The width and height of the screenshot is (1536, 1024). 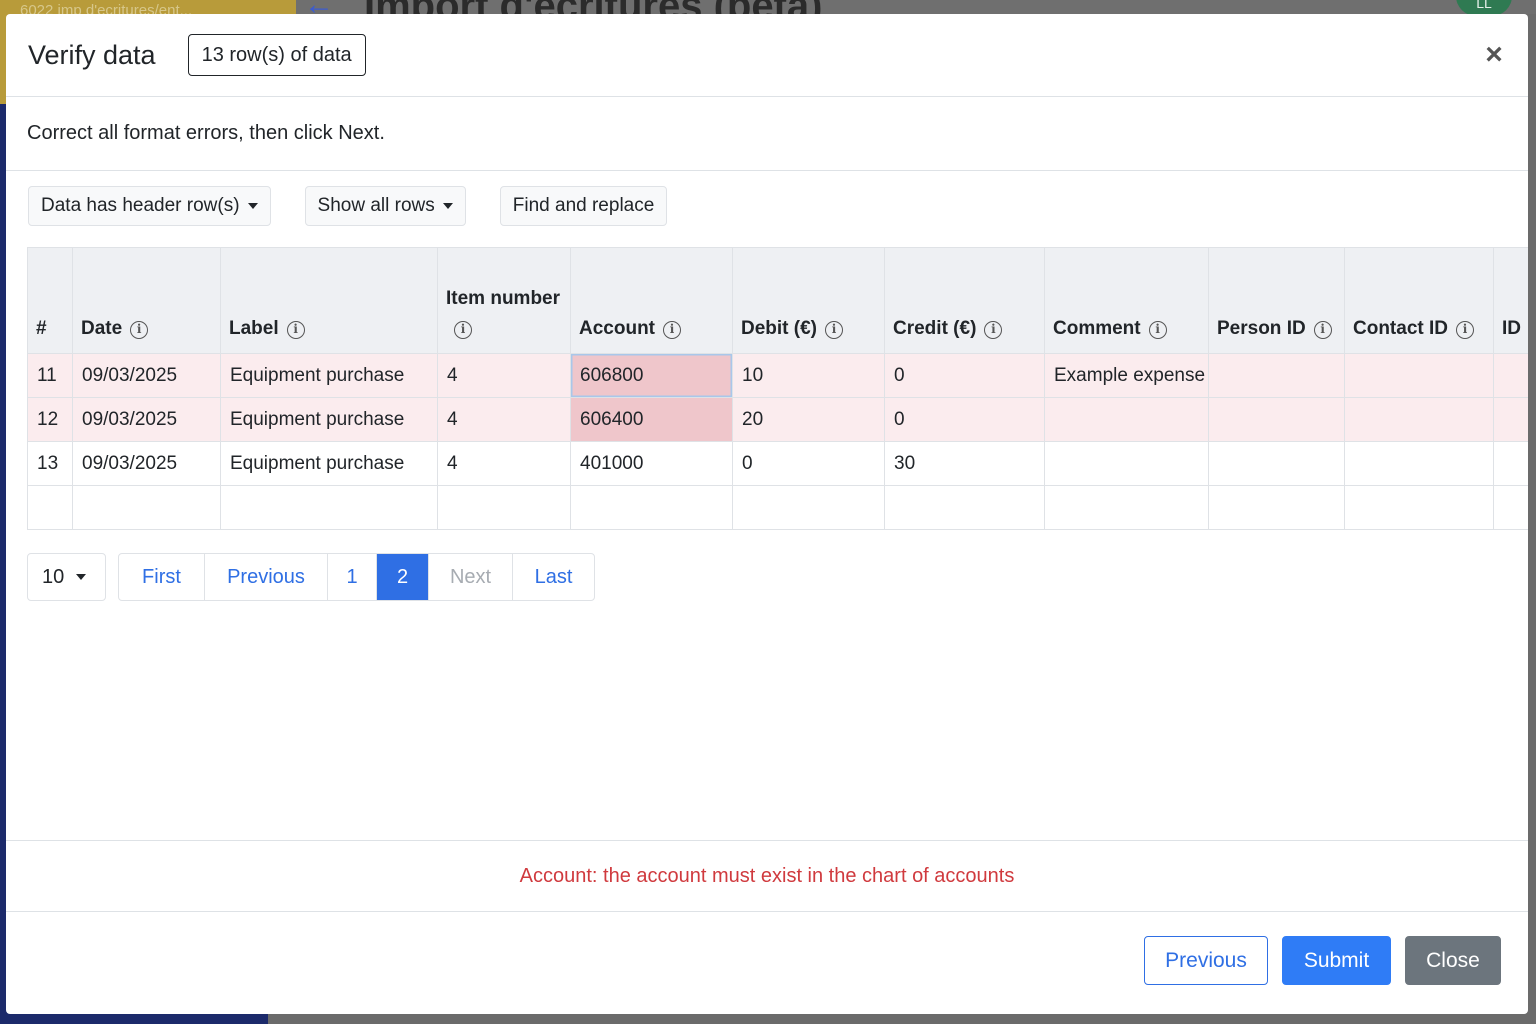 I want to click on column-header-debit: Debit (€) i, so click(x=808, y=300).